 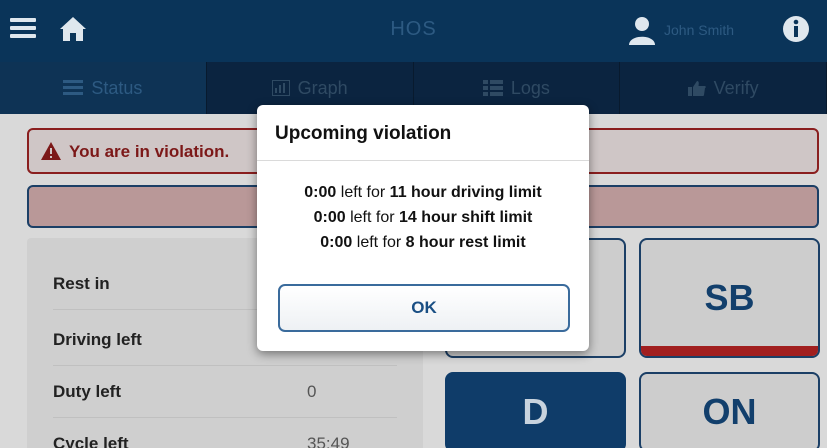 I want to click on violation-line: 0:00 left for 14 hour shift limit, so click(x=423, y=217).